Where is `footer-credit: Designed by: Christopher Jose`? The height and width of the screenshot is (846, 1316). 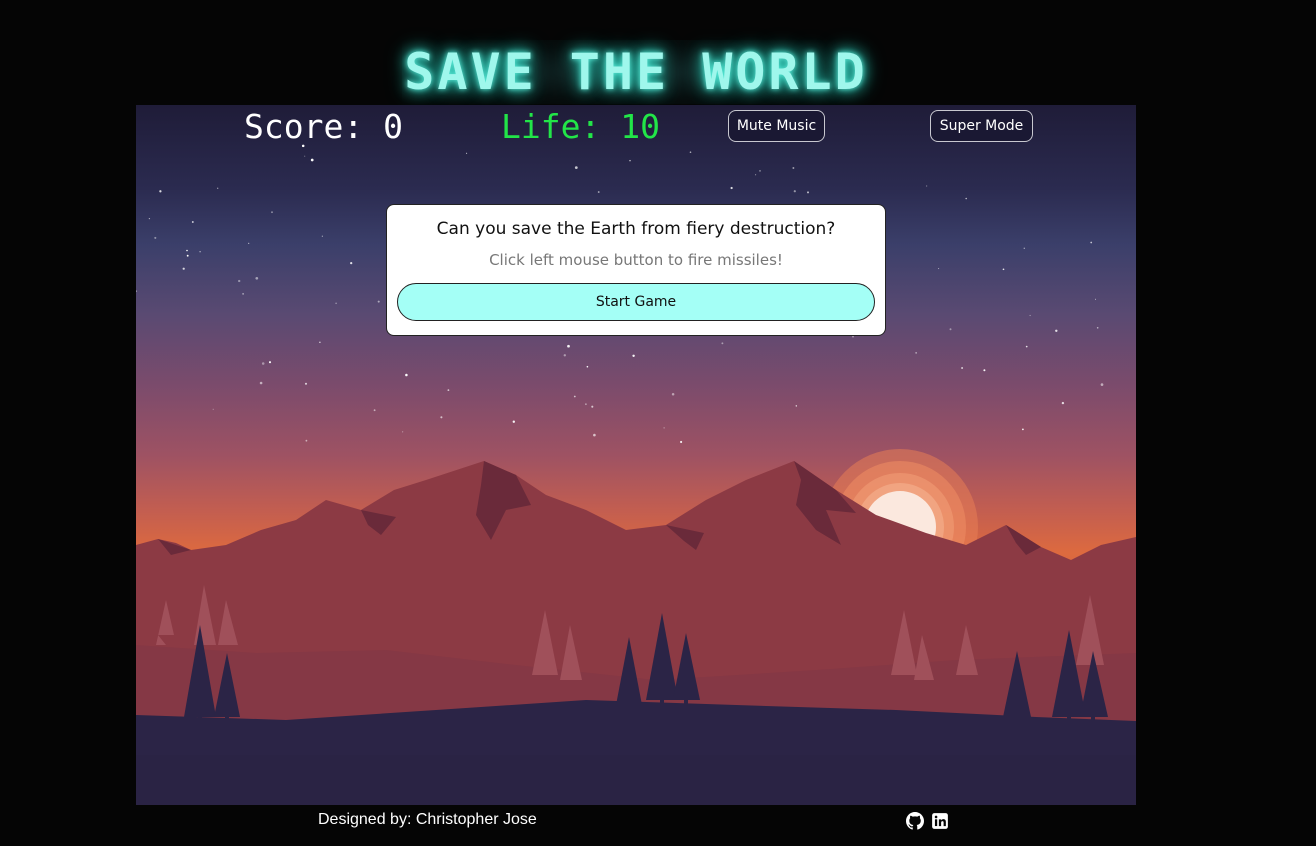
footer-credit: Designed by: Christopher Jose is located at coordinates (427, 819).